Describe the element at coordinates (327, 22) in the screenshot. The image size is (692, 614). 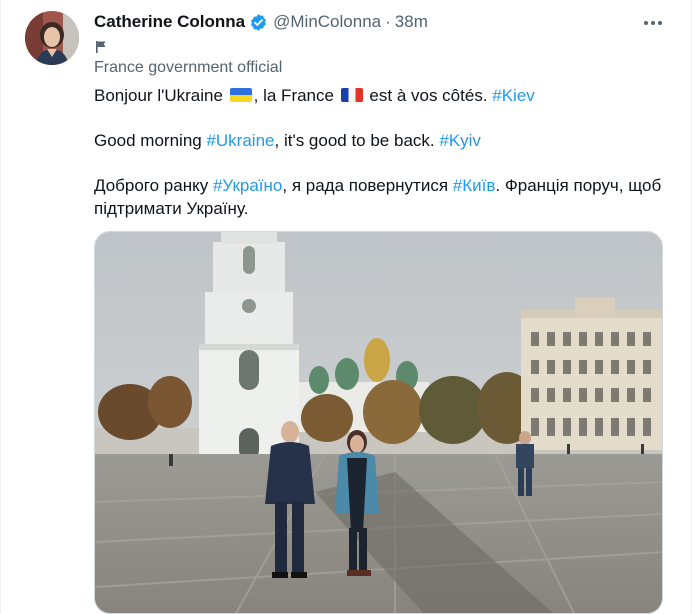
I see `author-handle: @MinColonna` at that location.